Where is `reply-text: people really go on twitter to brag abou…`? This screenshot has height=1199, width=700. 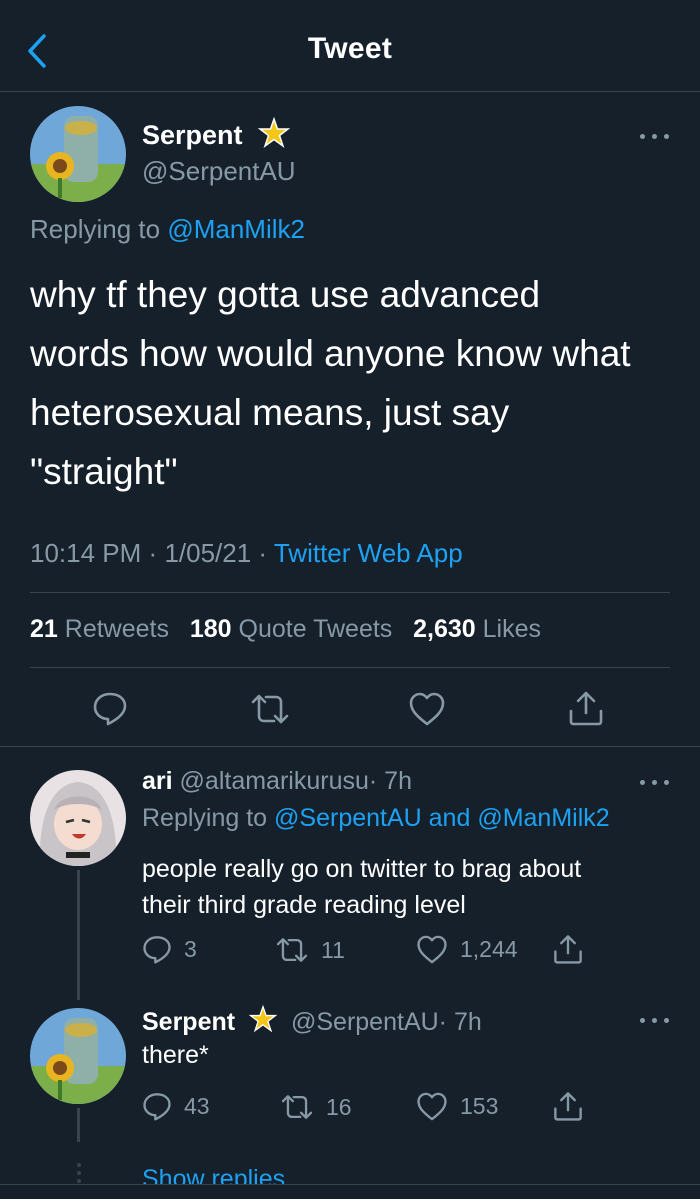 reply-text: people really go on twitter to brag abou… is located at coordinates (361, 887).